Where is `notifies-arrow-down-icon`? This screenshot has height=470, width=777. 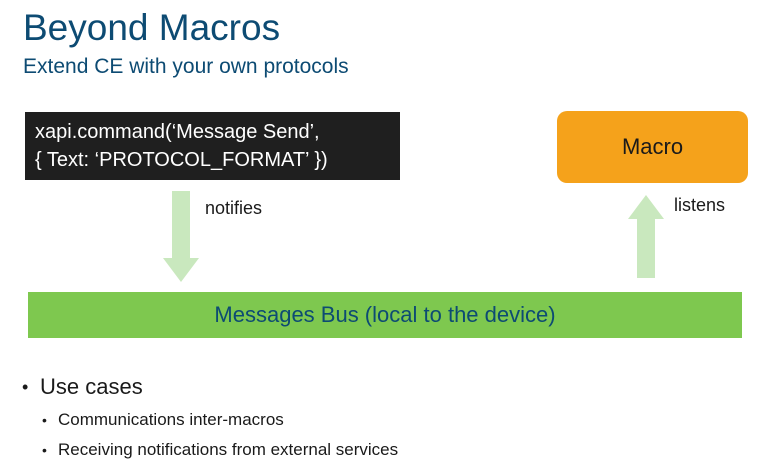
notifies-arrow-down-icon is located at coordinates (181, 236).